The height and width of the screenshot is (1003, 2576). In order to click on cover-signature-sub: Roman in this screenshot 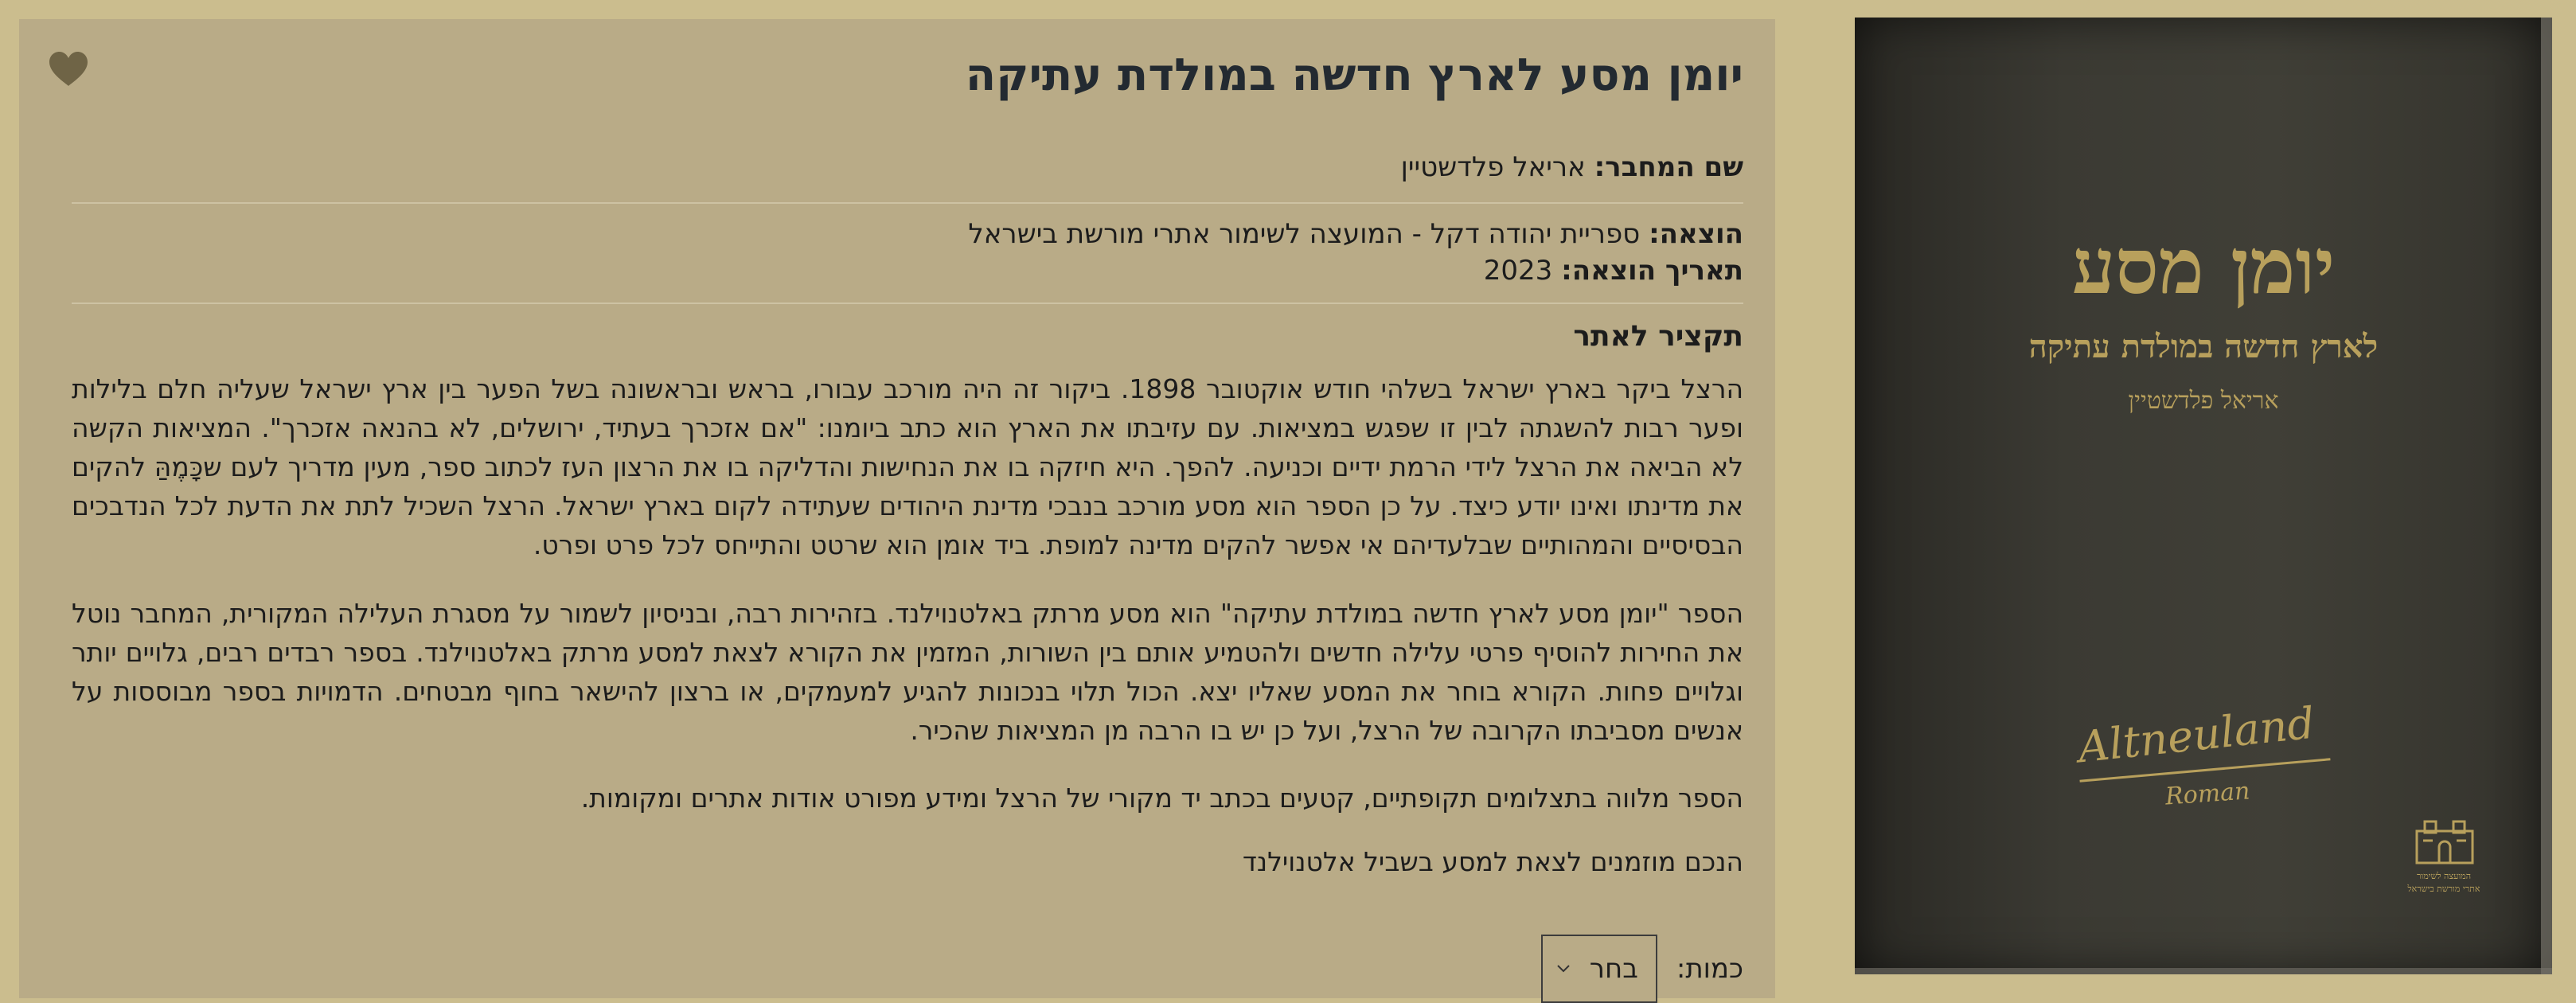, I will do `click(2207, 794)`.